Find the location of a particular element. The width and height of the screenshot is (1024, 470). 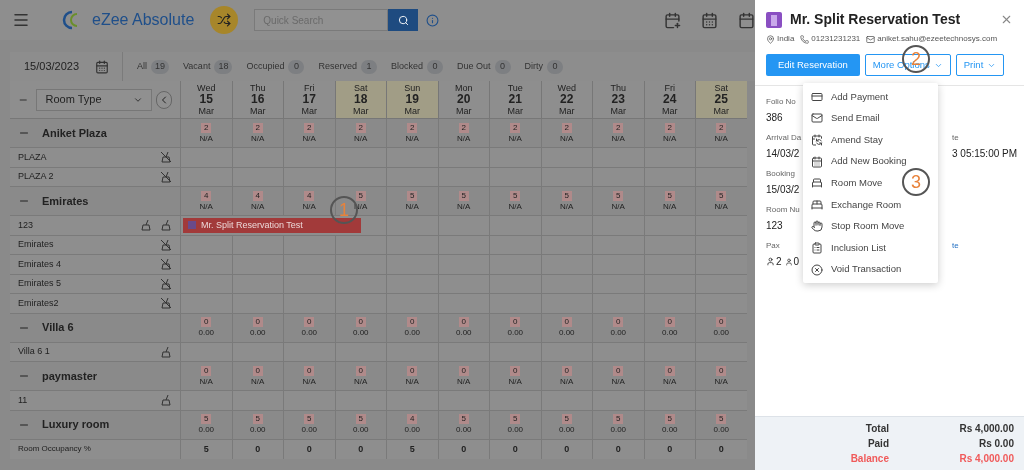

step-marker: 3 is located at coordinates (916, 182).